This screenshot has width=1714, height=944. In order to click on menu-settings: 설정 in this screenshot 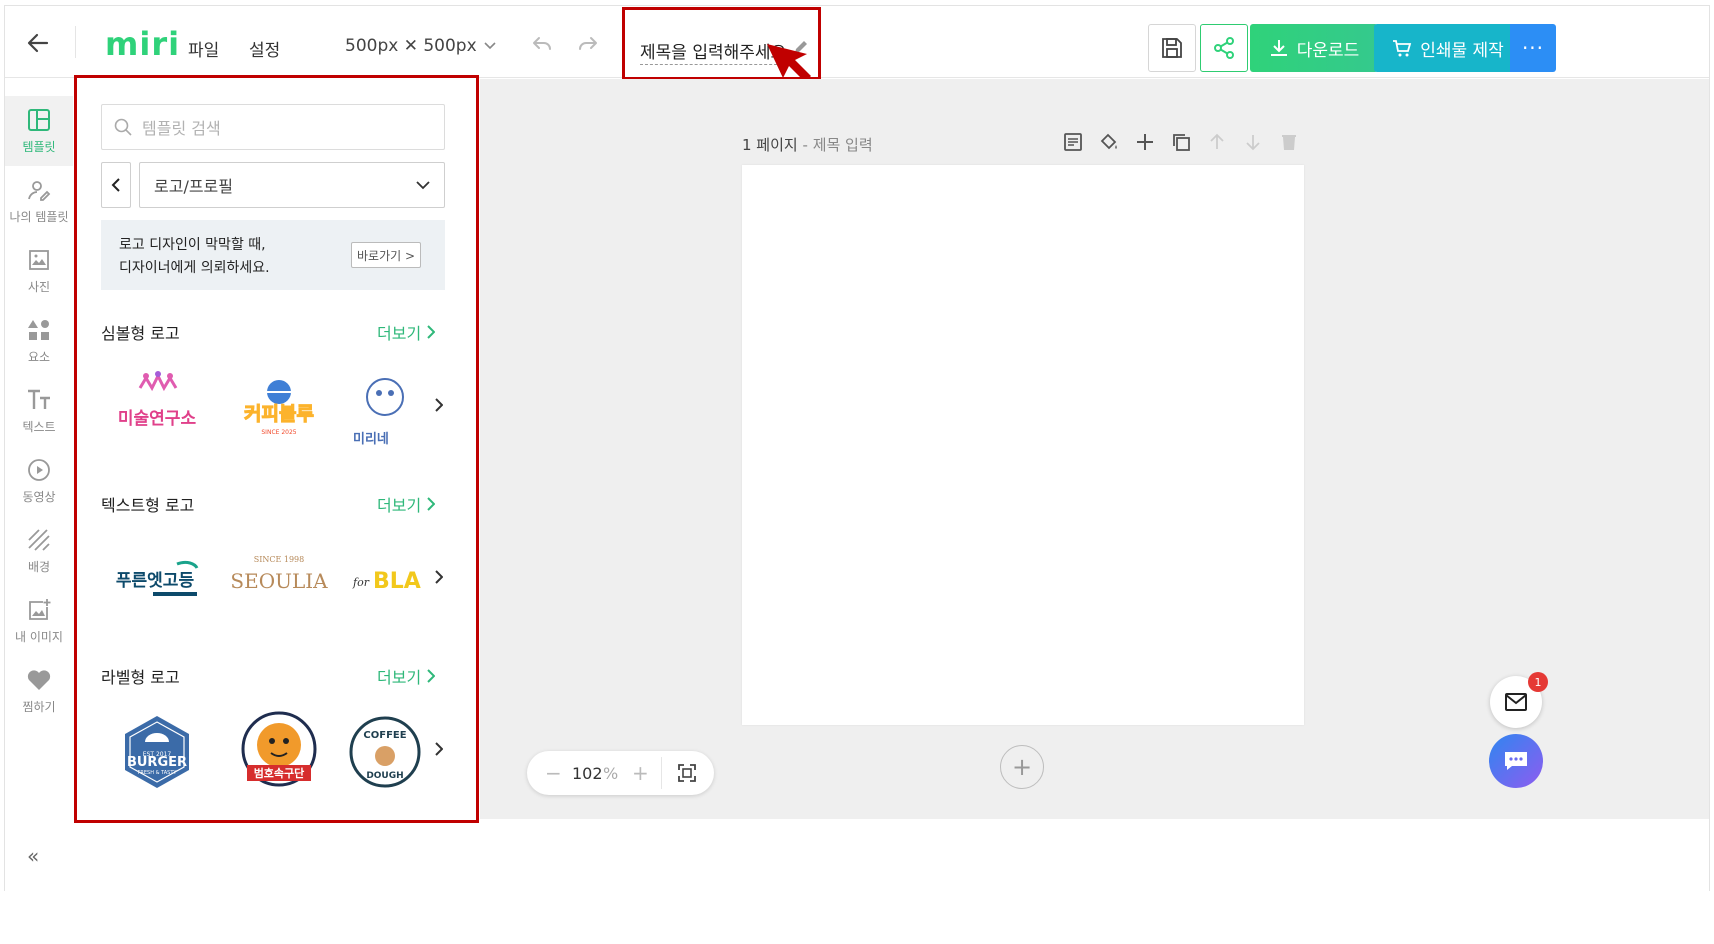, I will do `click(264, 48)`.